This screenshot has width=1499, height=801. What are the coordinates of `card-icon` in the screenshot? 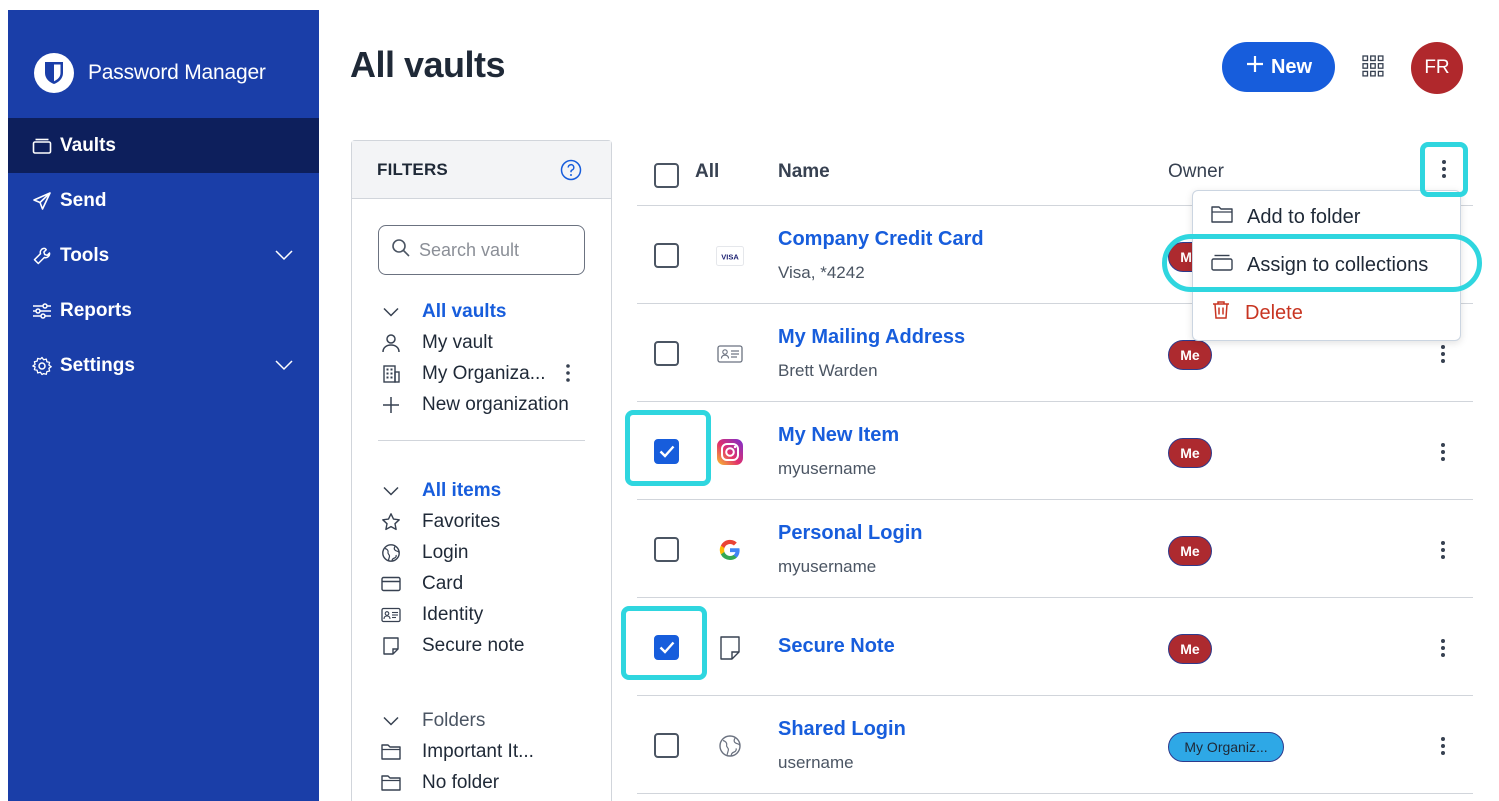 It's located at (391, 584).